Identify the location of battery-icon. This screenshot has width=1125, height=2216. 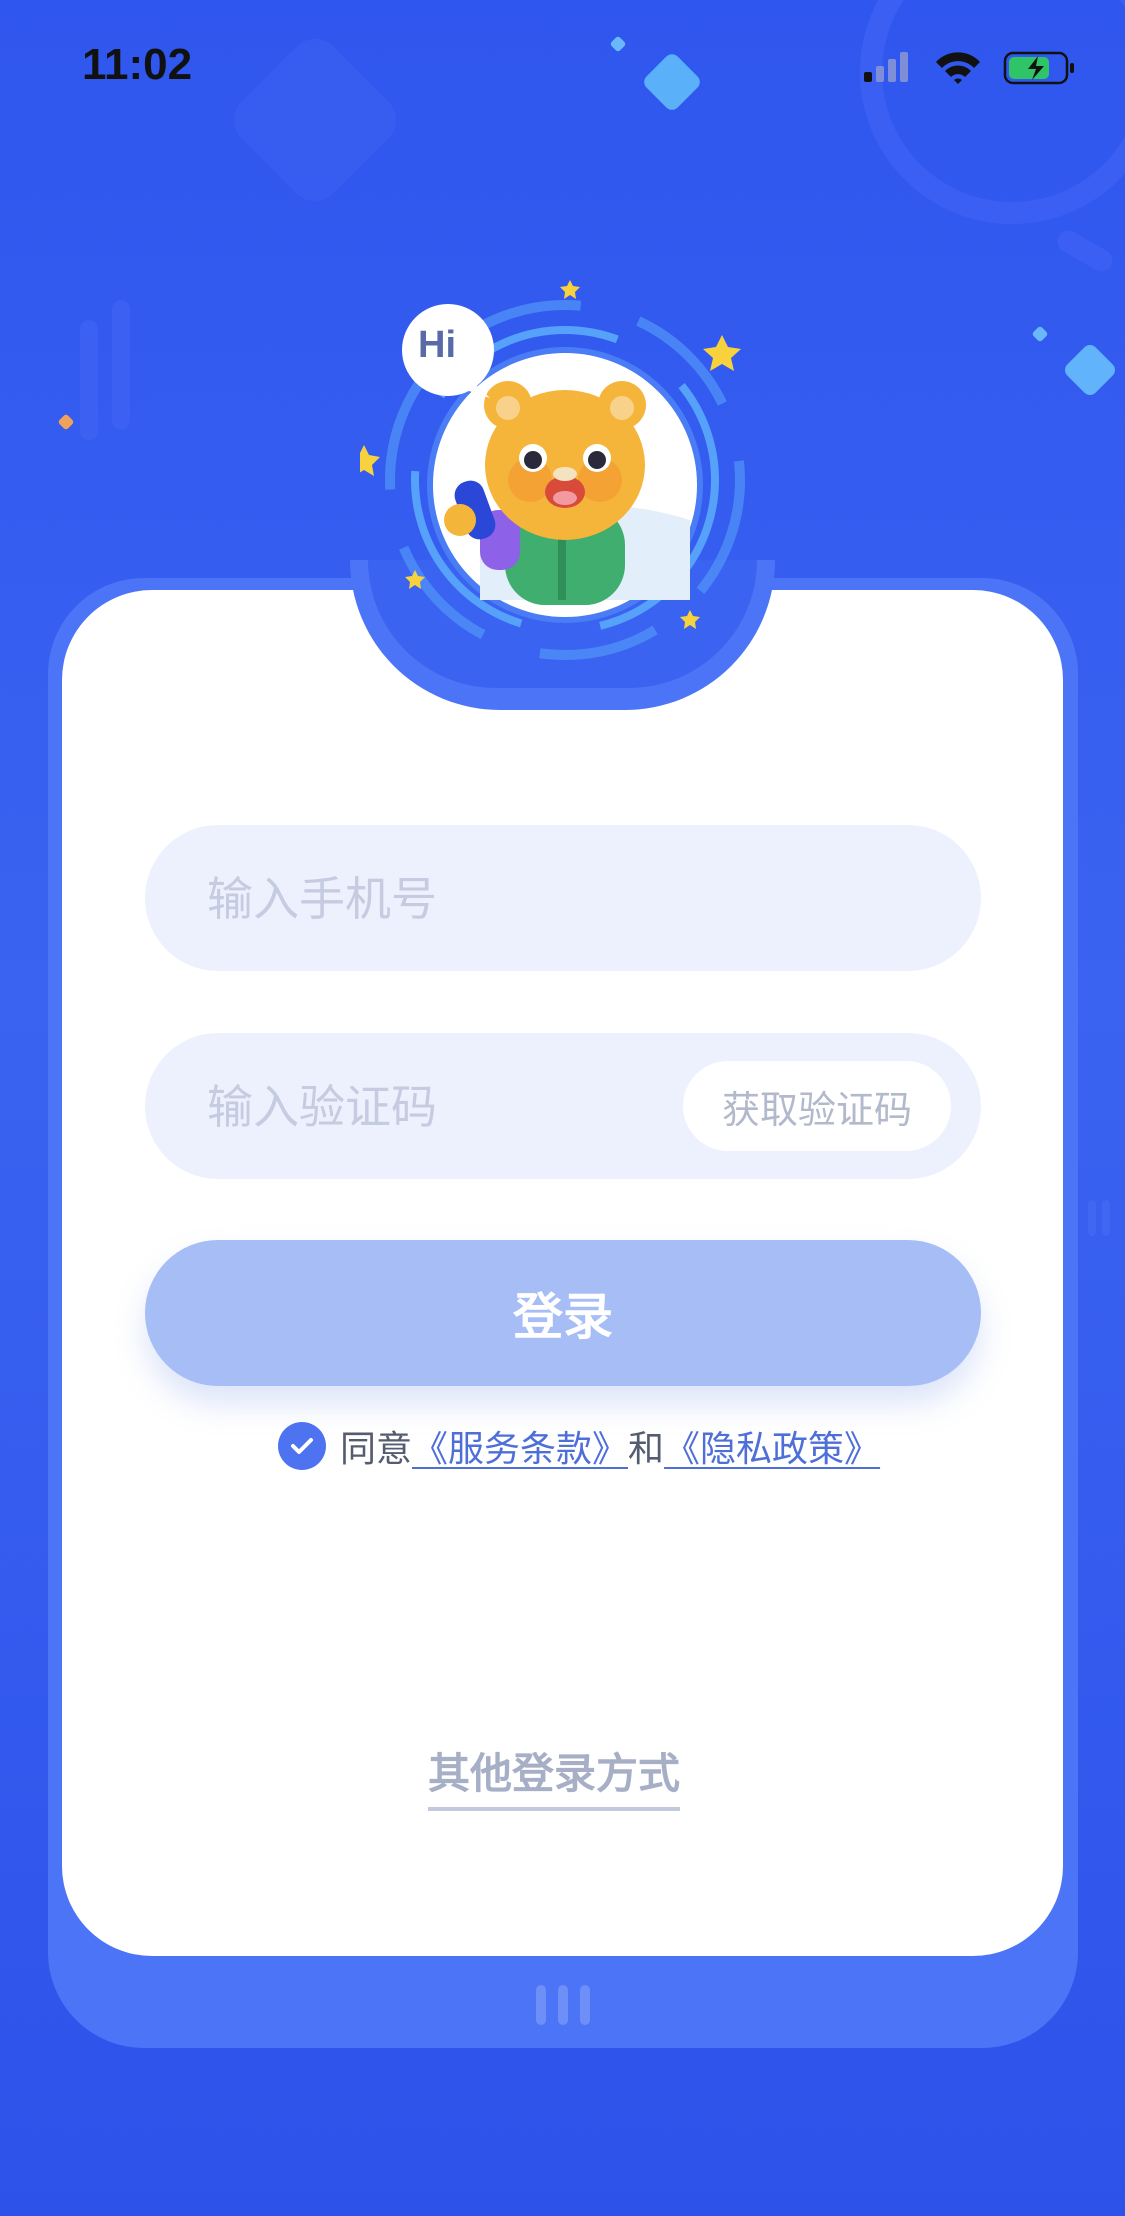
(1038, 68).